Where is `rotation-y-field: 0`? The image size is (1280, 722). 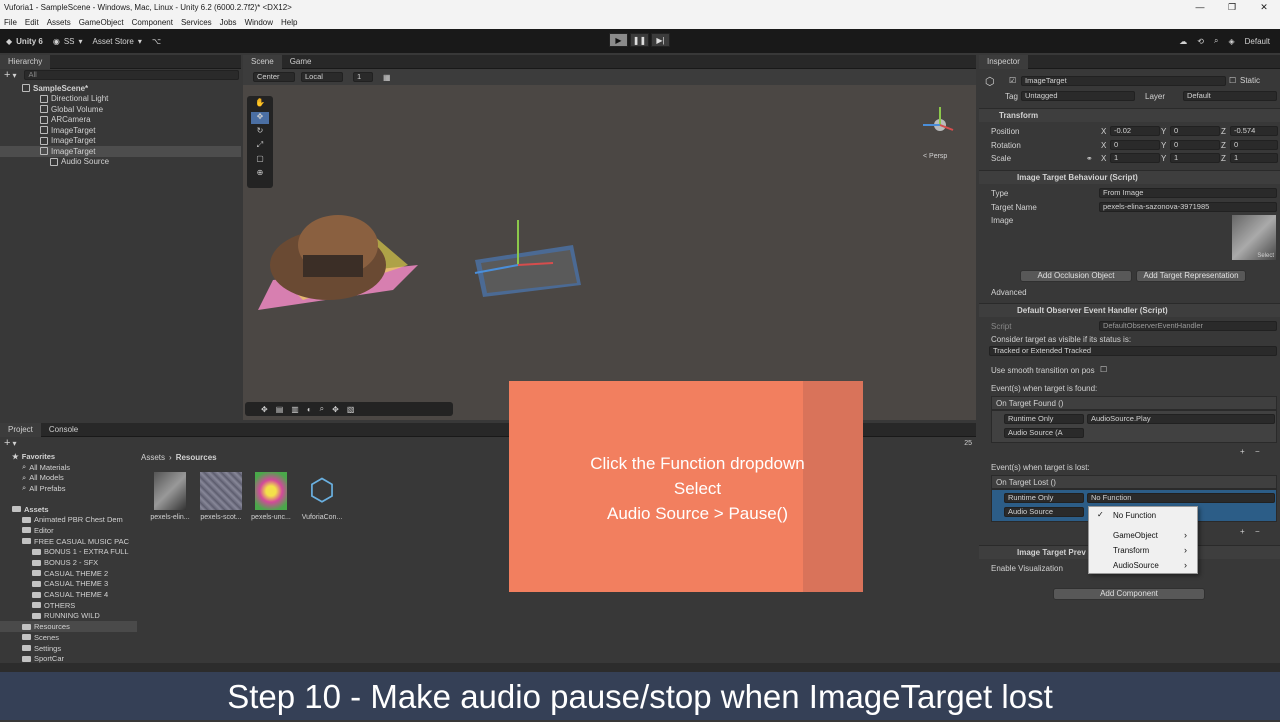
rotation-y-field: 0 is located at coordinates (1195, 145).